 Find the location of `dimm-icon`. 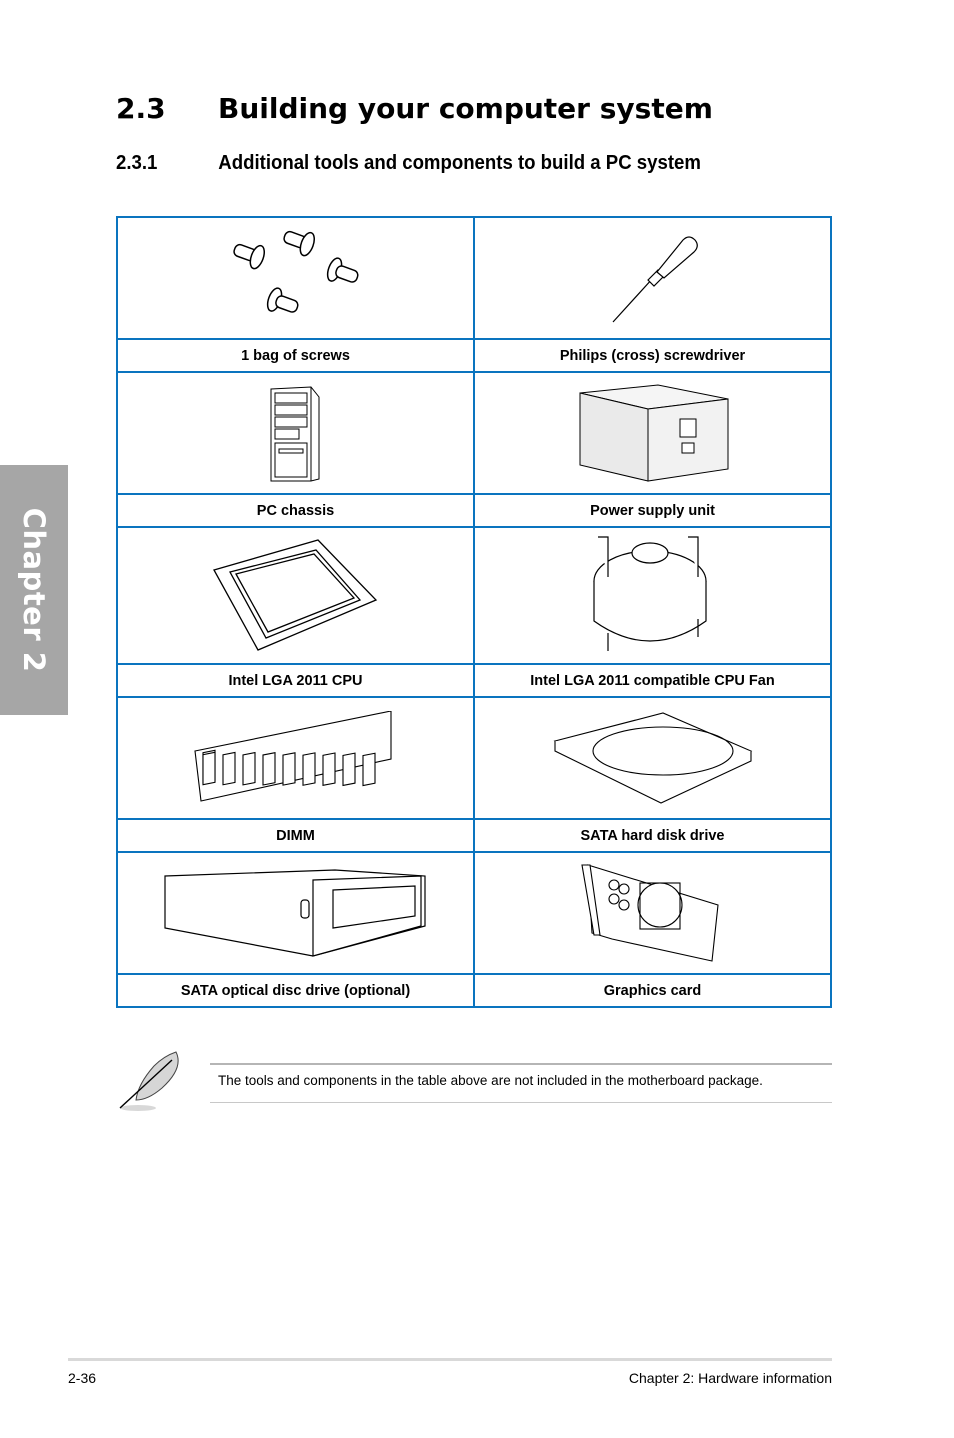

dimm-icon is located at coordinates (292, 756).